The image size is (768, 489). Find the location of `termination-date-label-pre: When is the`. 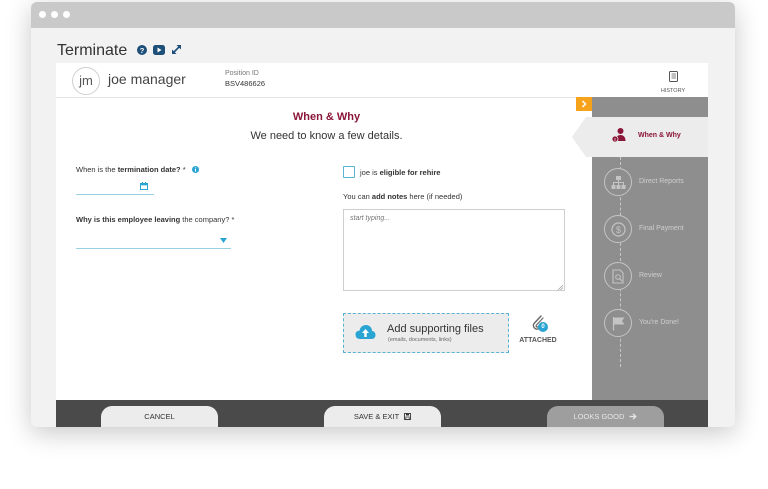

termination-date-label-pre: When is the is located at coordinates (97, 169).